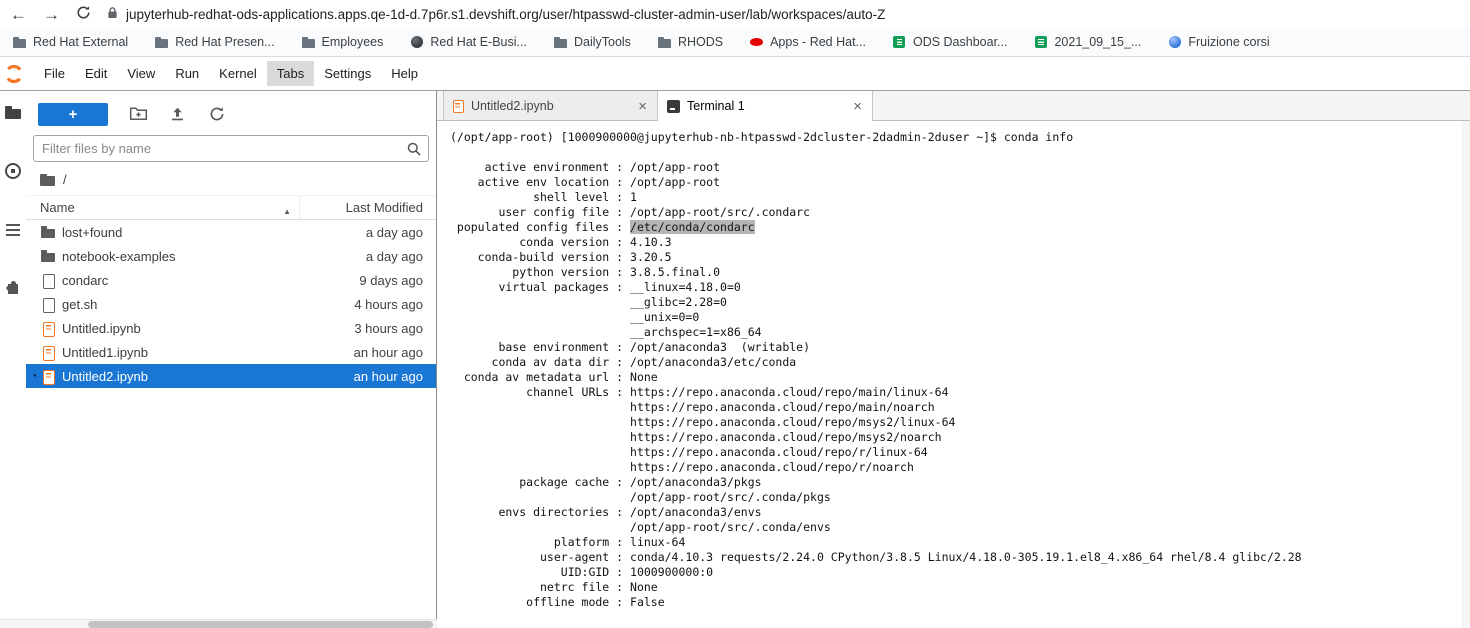 The width and height of the screenshot is (1470, 628). I want to click on file-row: Untitled1.ipynb an hour ago, so click(231, 352).